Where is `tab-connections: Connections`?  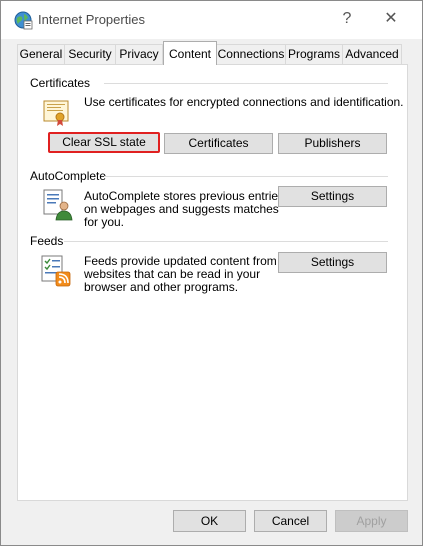 tab-connections: Connections is located at coordinates (251, 54).